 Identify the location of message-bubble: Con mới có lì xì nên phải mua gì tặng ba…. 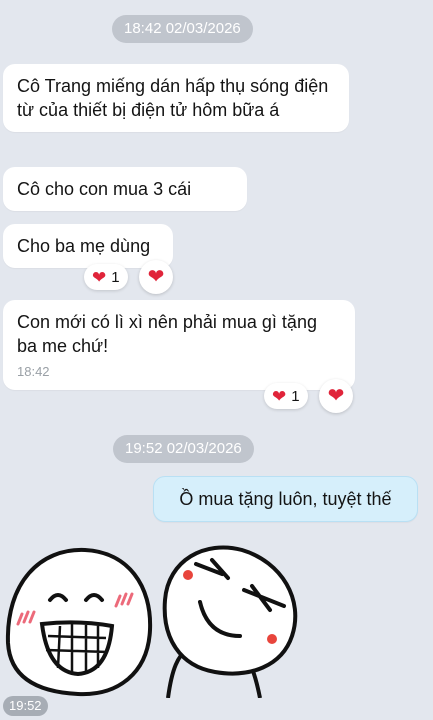
(179, 345).